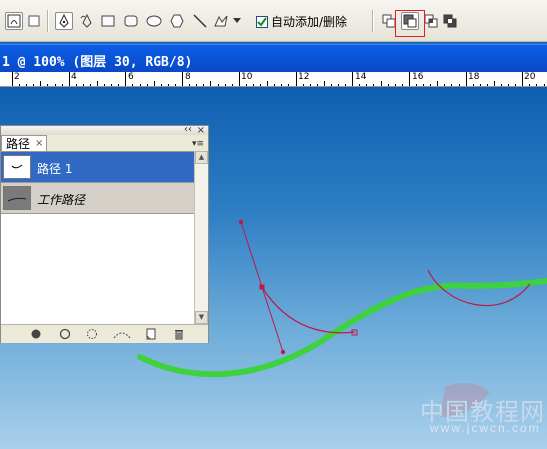 This screenshot has height=449, width=547. I want to click on document-title: 1 @ 100% (图层 30, RGB/8), so click(97, 62).